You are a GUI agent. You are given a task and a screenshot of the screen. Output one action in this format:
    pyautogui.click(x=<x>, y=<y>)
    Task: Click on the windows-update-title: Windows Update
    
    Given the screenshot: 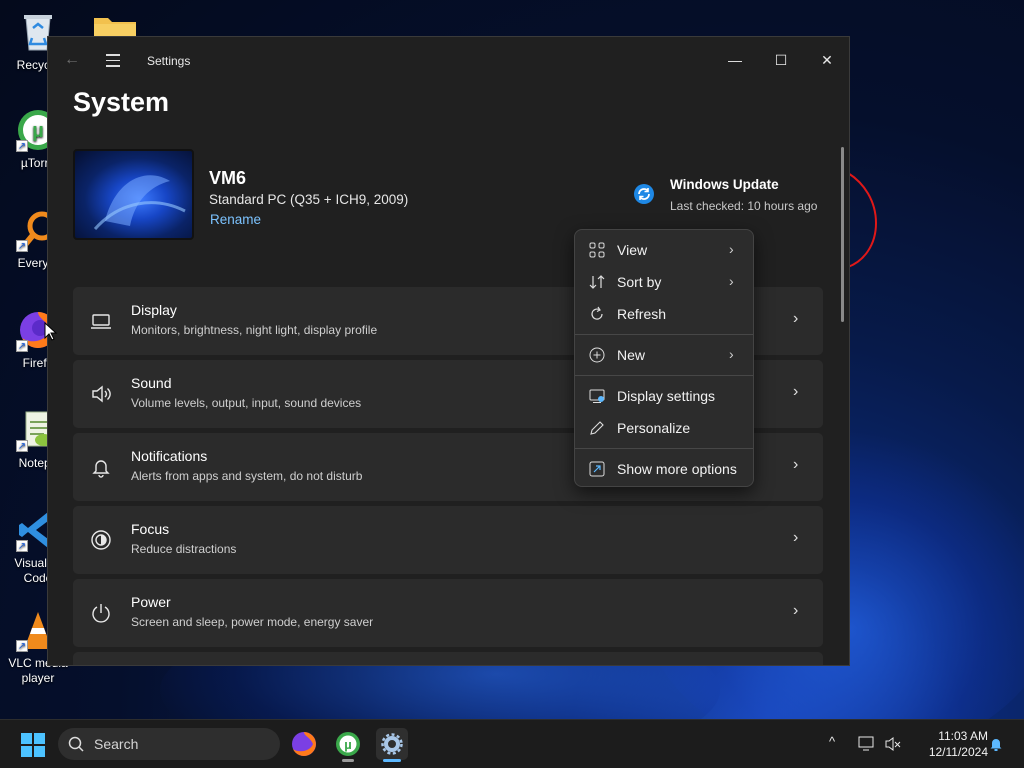 What is the action you would take?
    pyautogui.click(x=724, y=184)
    